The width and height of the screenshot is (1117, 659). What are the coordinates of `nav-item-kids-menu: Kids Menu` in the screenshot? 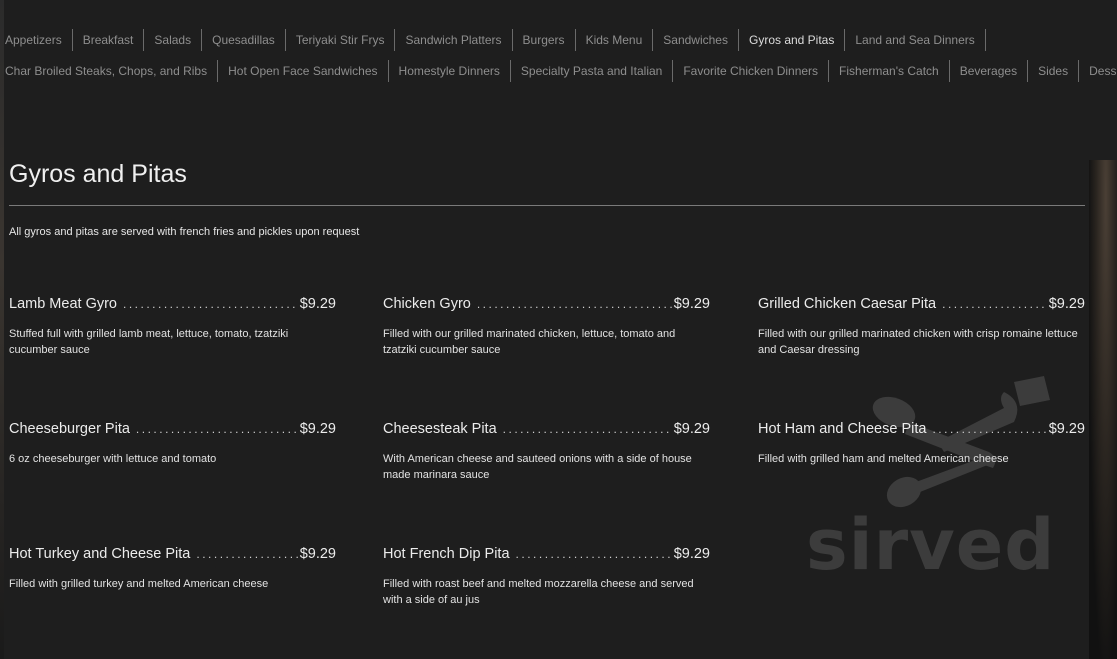 It's located at (615, 39).